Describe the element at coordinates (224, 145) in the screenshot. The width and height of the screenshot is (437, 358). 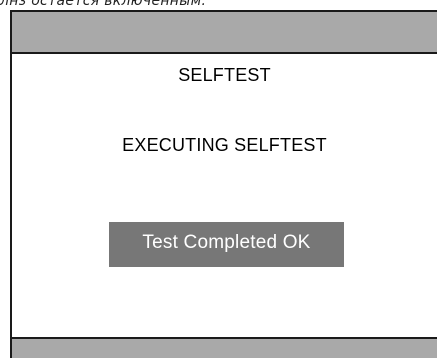
I see `selftest-status-text: EXECUTING SELFTEST` at that location.